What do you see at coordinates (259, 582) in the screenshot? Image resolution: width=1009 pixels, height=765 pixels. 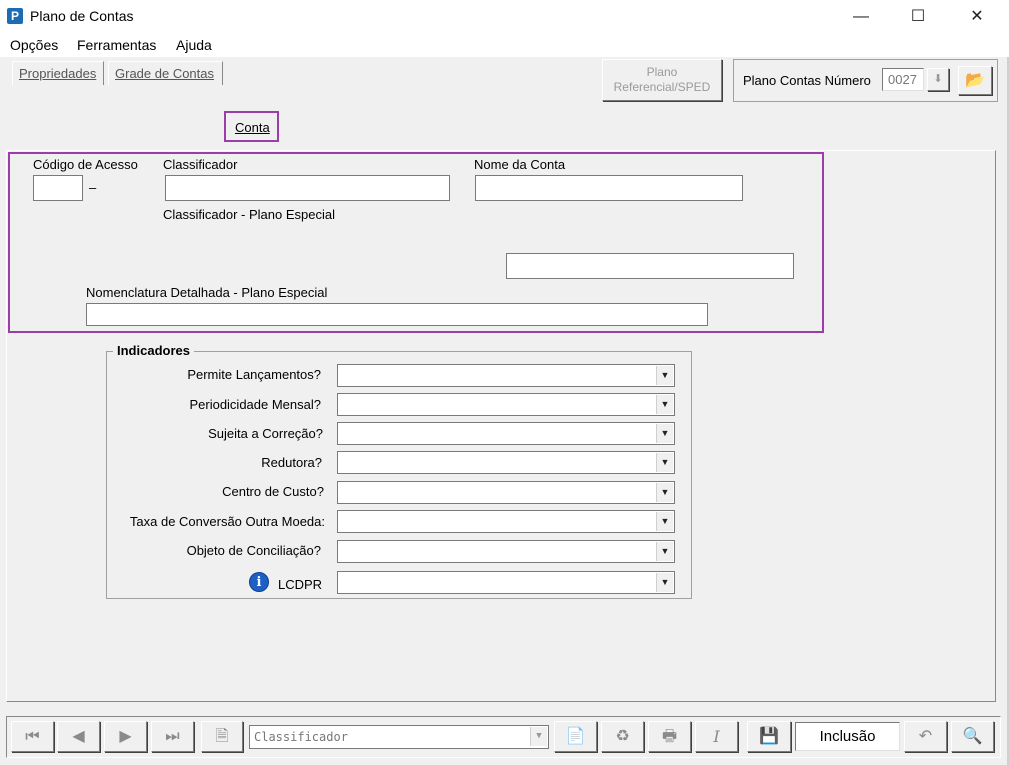 I see `info-icon: i` at bounding box center [259, 582].